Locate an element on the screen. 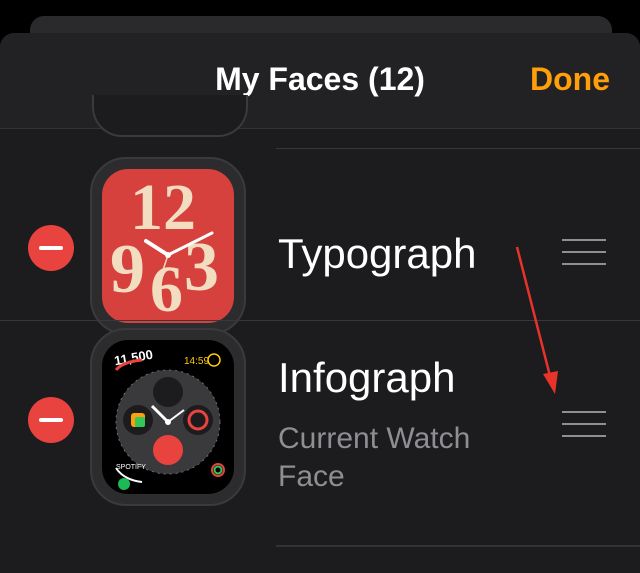  reorder-handle-infograph is located at coordinates (584, 424).